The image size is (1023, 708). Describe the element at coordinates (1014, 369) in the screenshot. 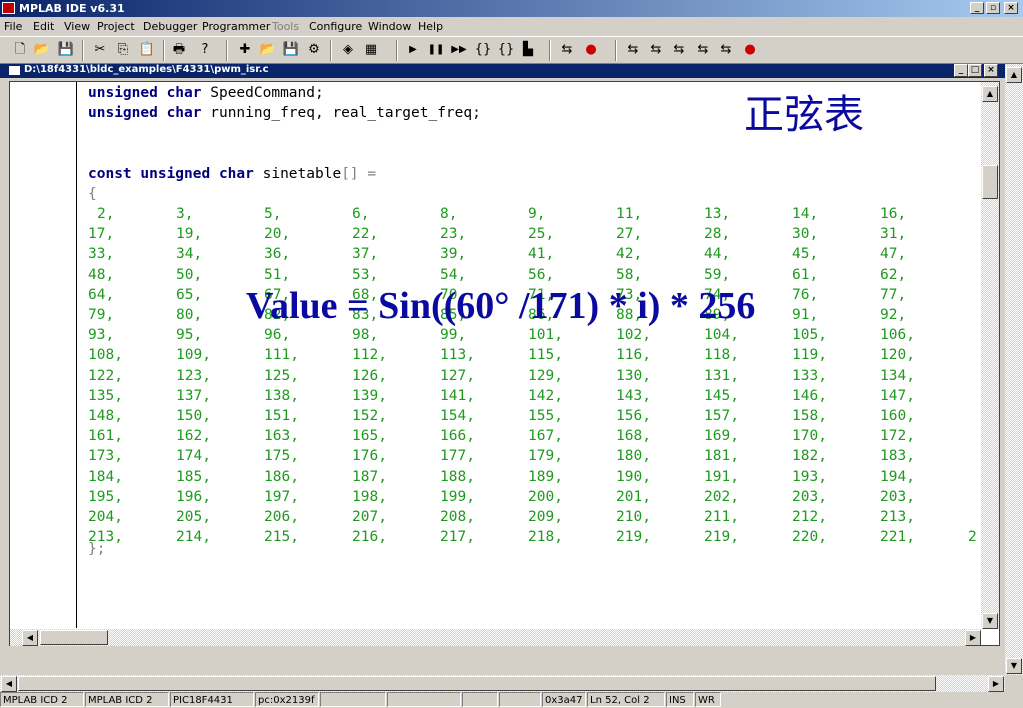

I see `main-vertical-scrollbar: ▲ ▼` at that location.